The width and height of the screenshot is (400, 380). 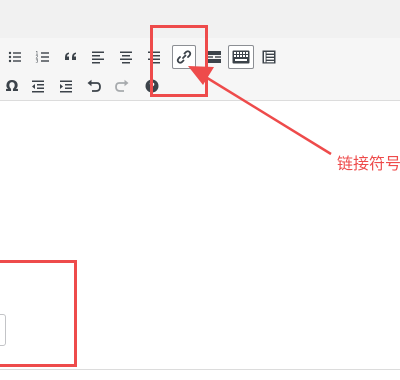 What do you see at coordinates (368, 164) in the screenshot?
I see `annotation-label: 链接符号` at bounding box center [368, 164].